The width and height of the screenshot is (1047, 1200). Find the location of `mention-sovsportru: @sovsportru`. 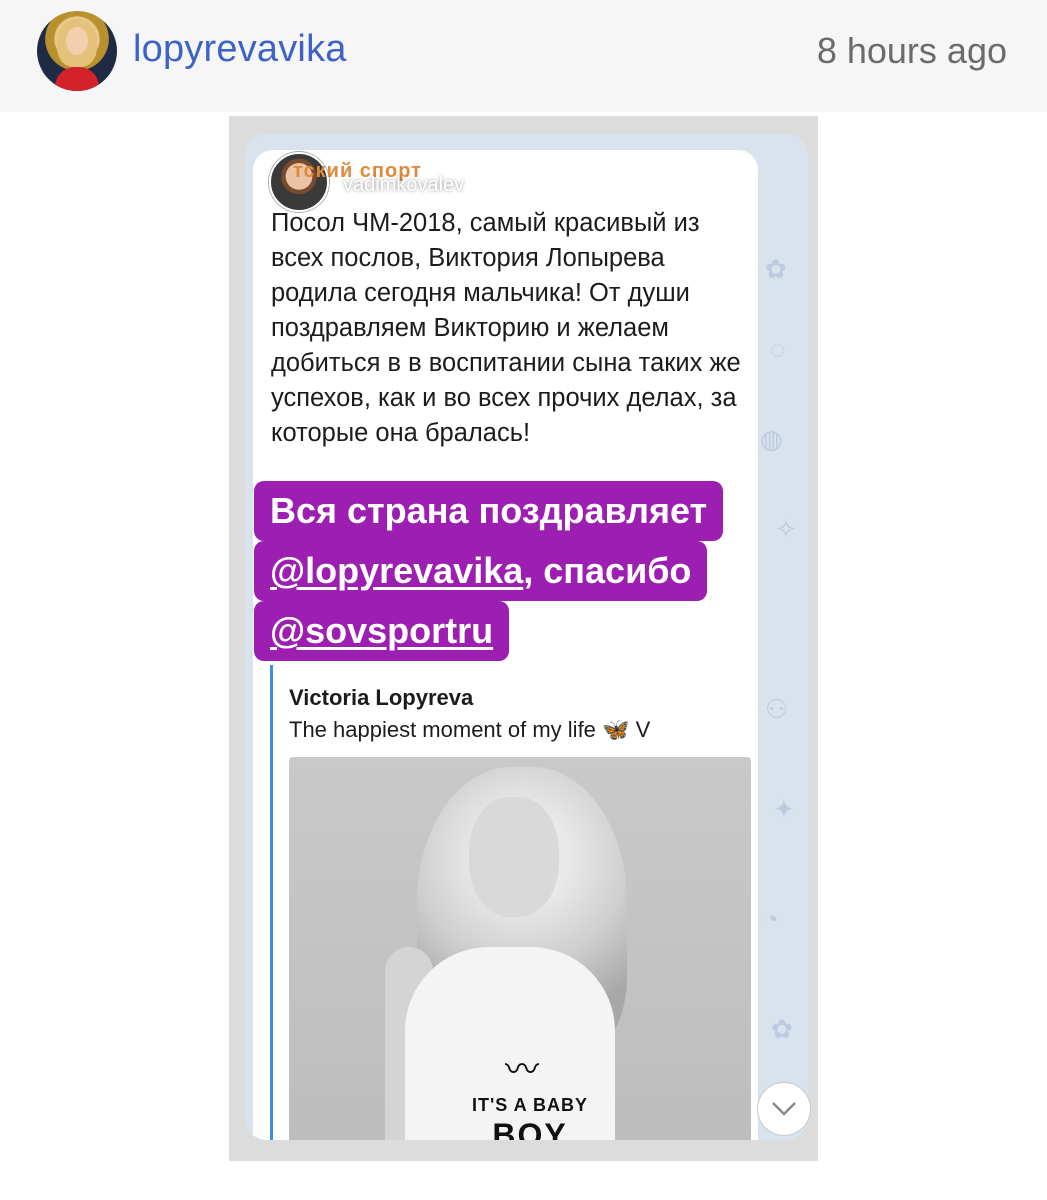

mention-sovsportru: @sovsportru is located at coordinates (381, 630).